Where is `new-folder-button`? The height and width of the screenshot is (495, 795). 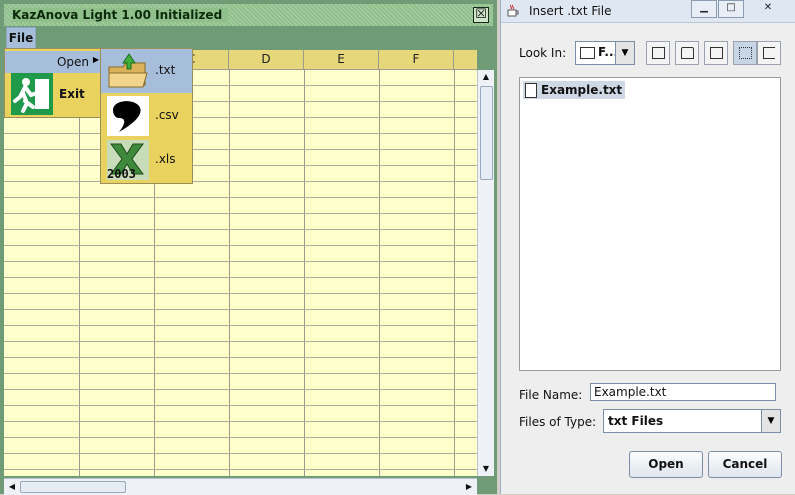 new-folder-button is located at coordinates (716, 53).